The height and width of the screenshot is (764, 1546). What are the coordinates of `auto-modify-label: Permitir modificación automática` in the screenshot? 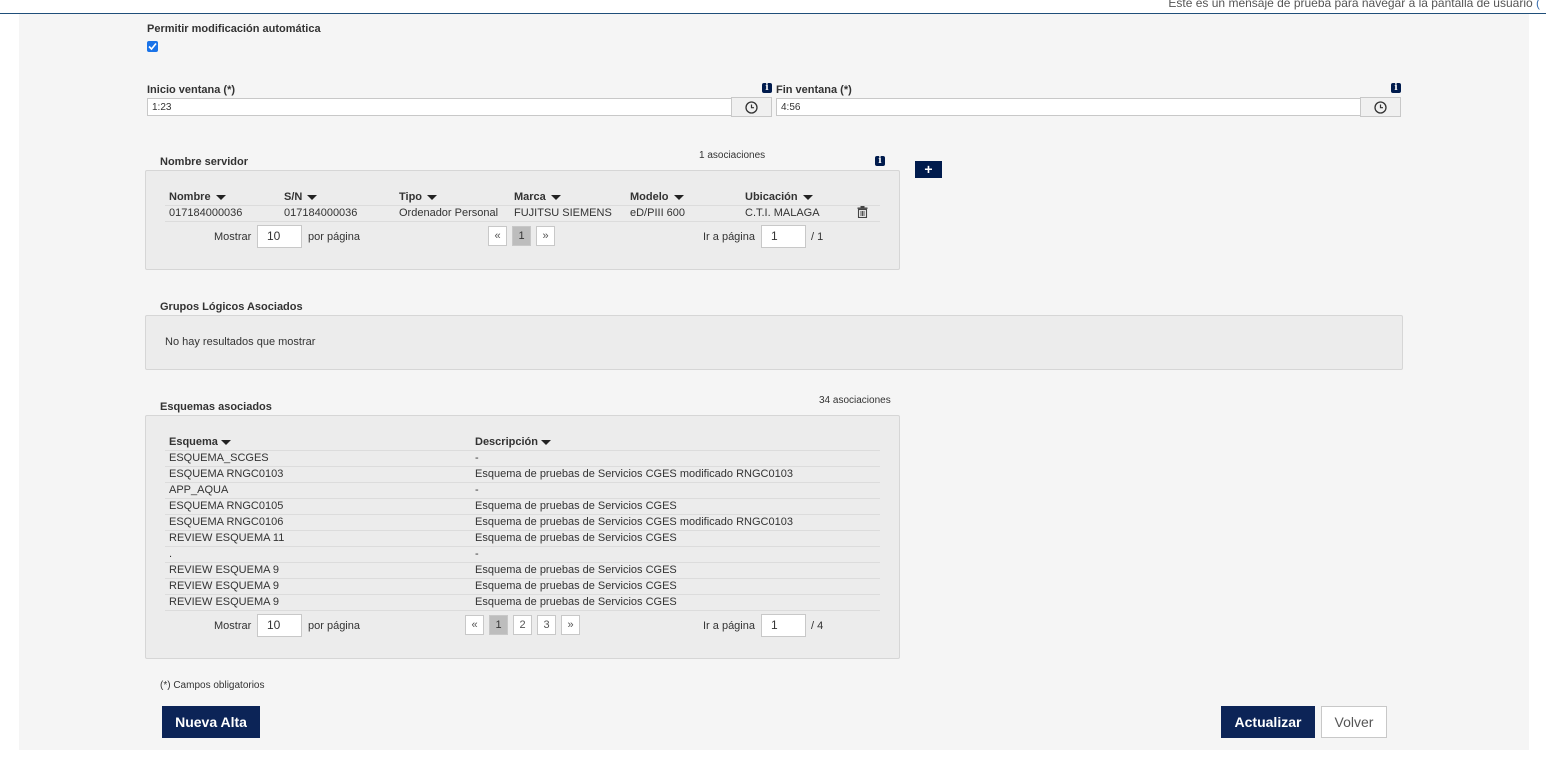 It's located at (234, 29).